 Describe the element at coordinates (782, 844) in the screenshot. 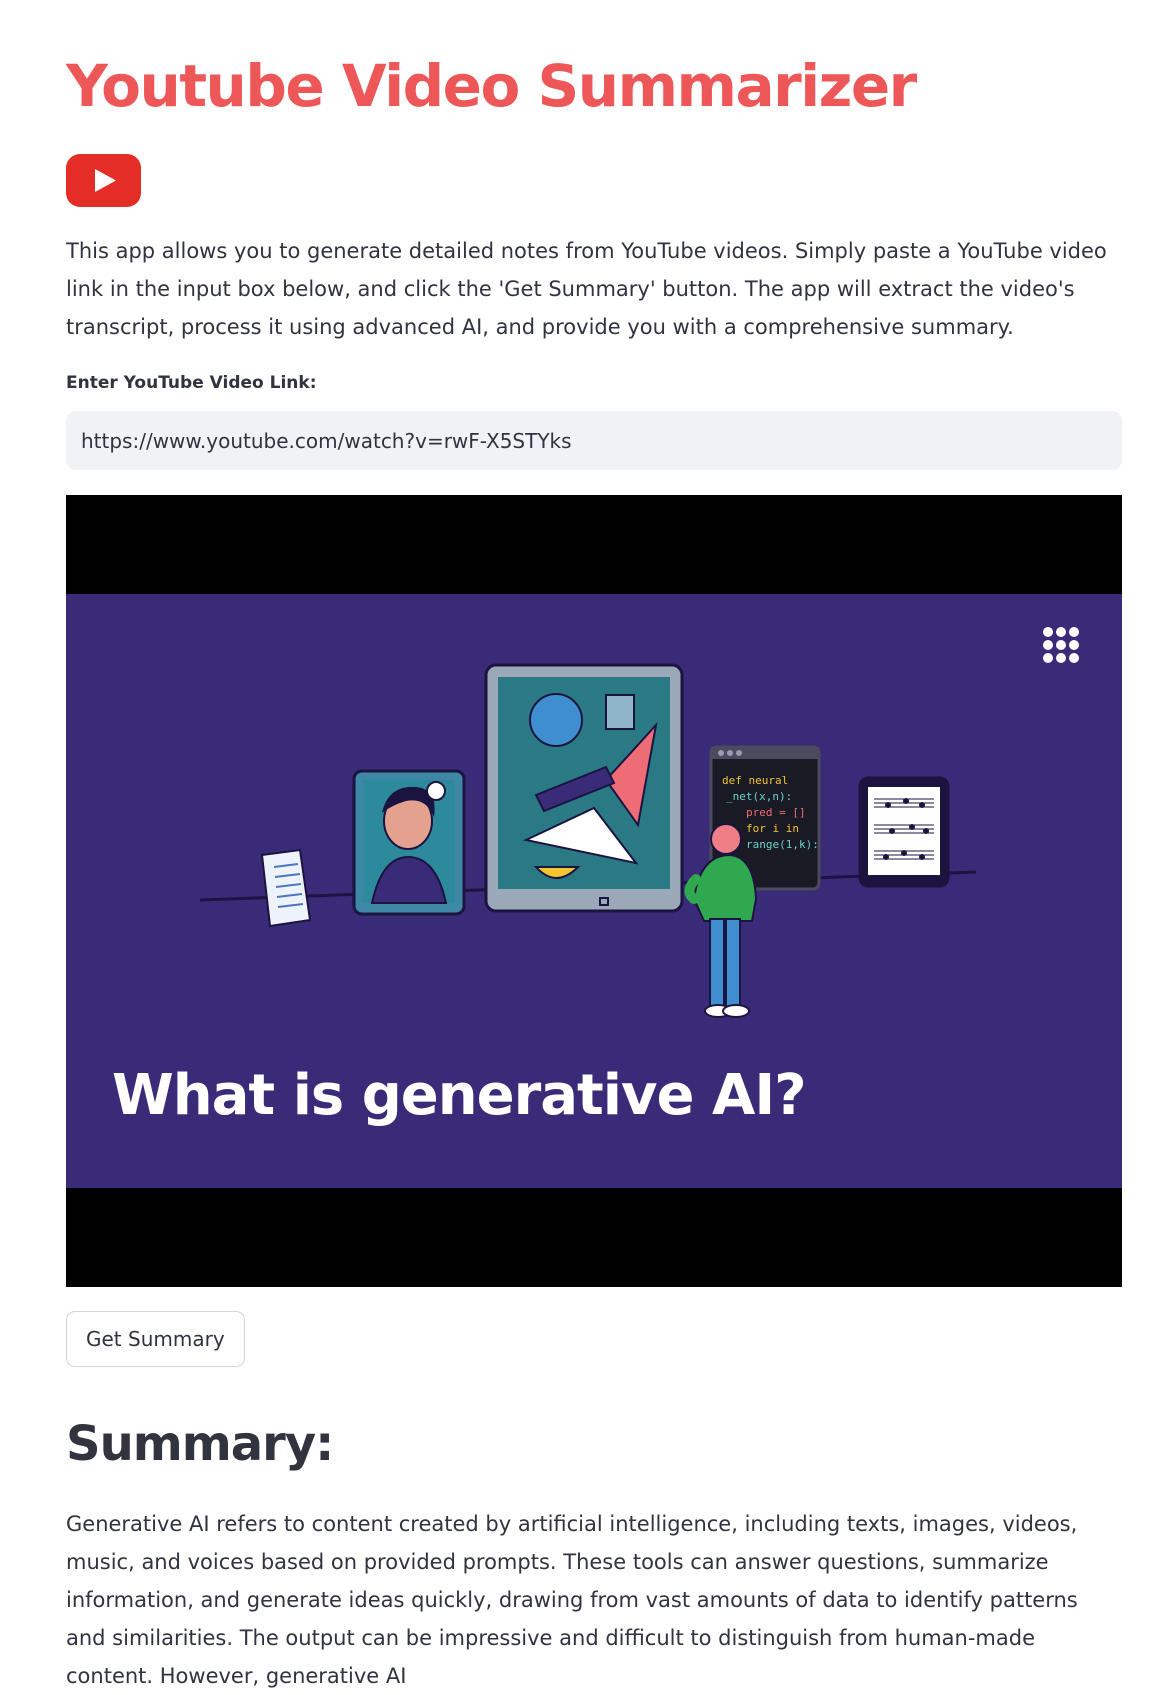

I see `code-line-5: range(1,k):` at that location.